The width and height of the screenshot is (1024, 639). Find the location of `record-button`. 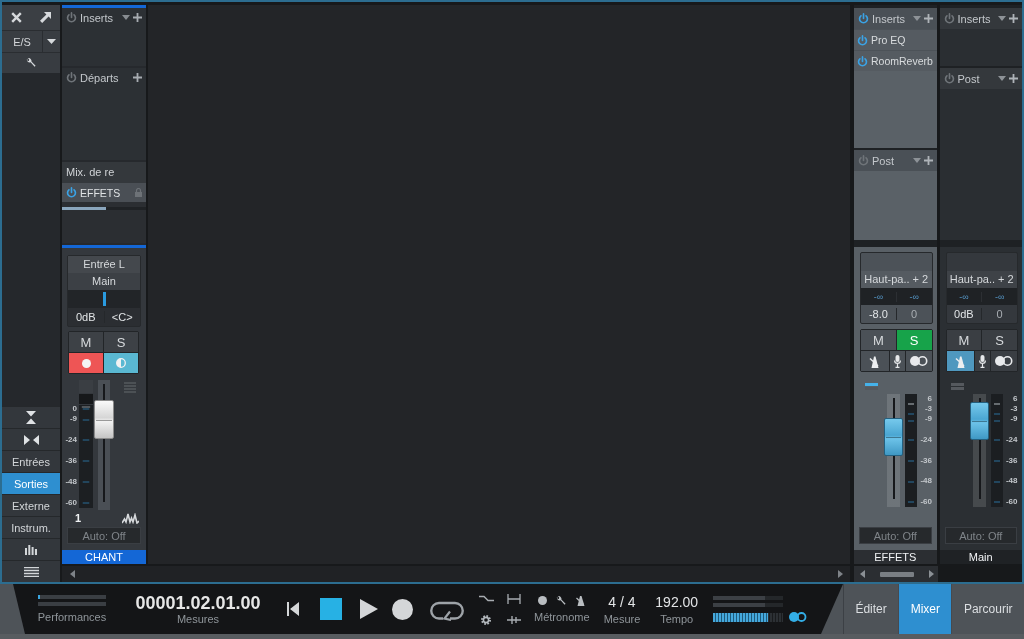

record-button is located at coordinates (402, 609).